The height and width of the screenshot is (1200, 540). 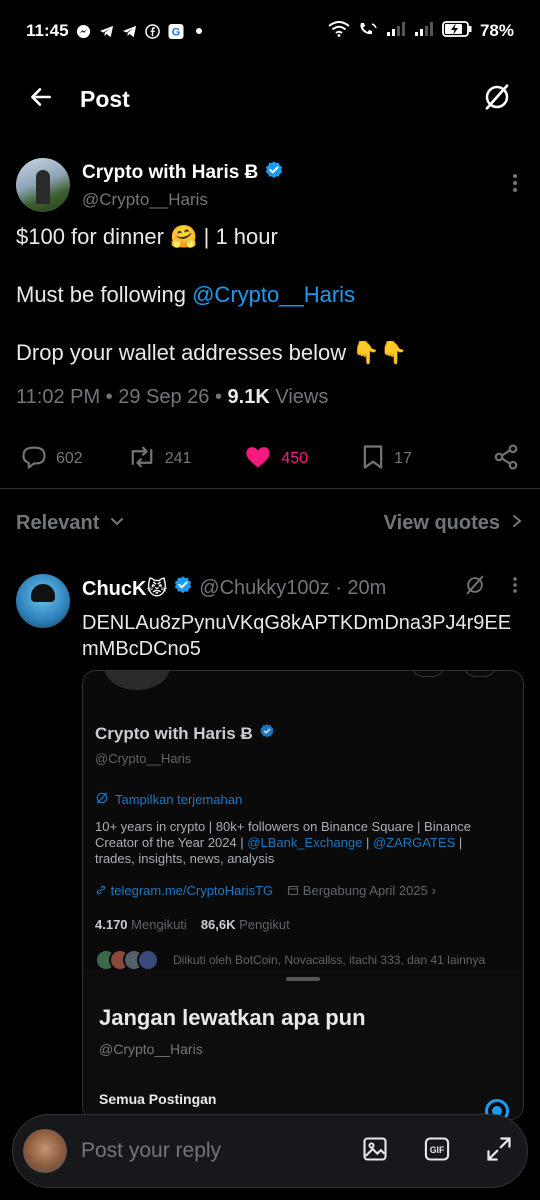 I want to click on gif-label: GIF, so click(x=437, y=1150).